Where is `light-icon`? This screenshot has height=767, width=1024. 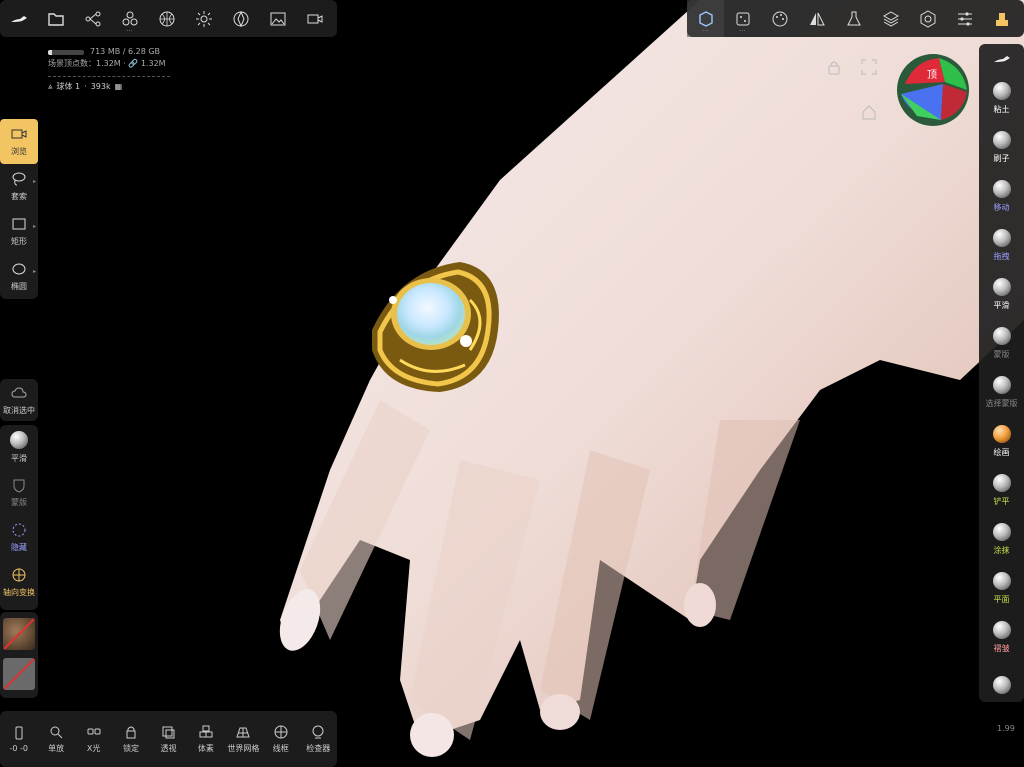
light-icon is located at coordinates (203, 18).